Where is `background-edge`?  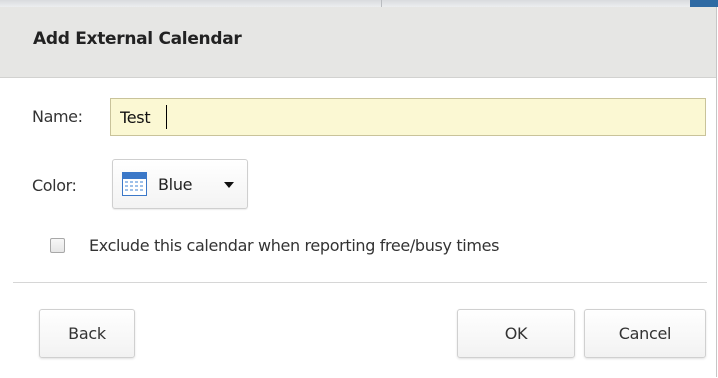 background-edge is located at coordinates (704, 3).